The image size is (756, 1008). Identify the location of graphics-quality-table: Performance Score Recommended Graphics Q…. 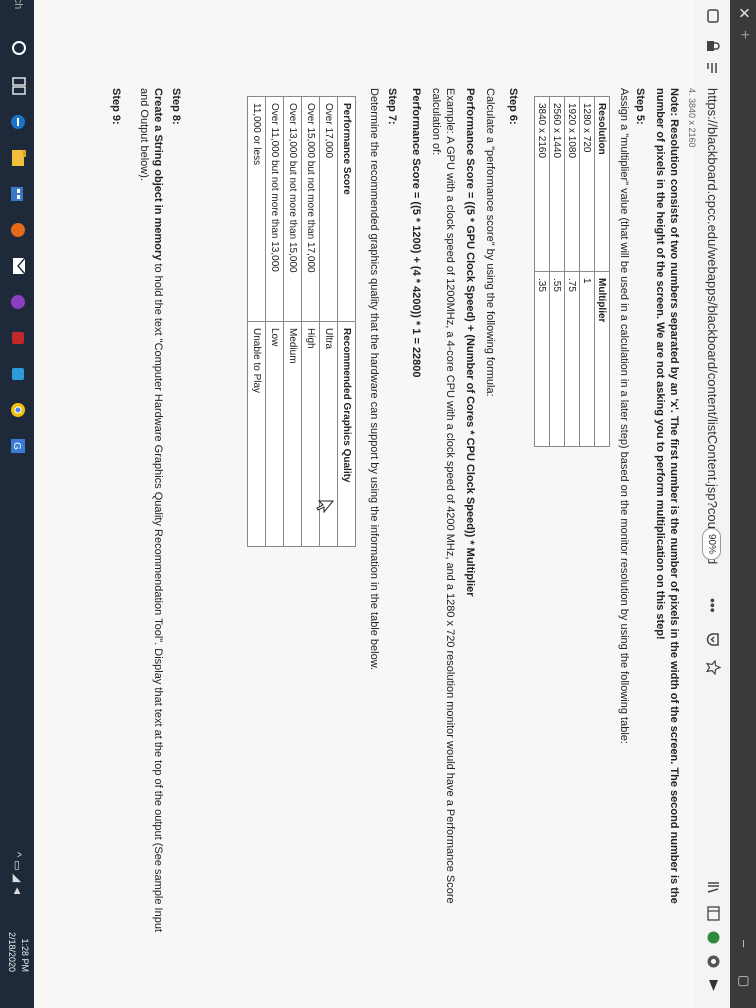
(301, 321).